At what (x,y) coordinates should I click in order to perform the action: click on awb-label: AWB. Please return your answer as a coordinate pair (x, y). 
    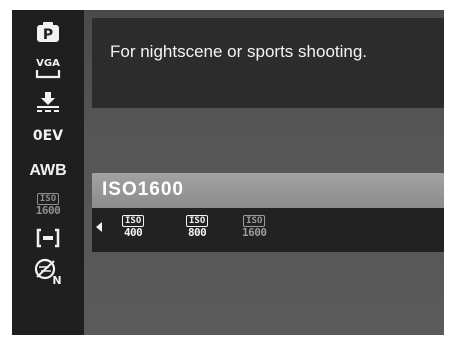
    Looking at the image, I should click on (48, 170).